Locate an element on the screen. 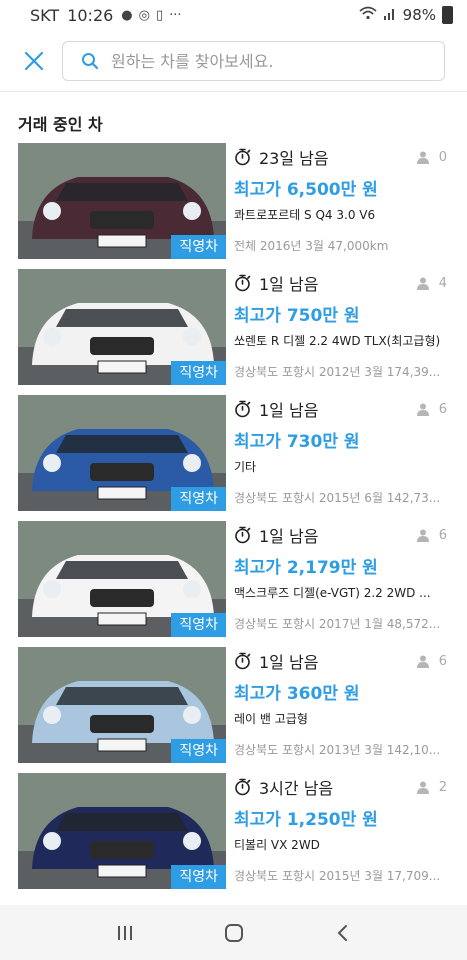 The height and width of the screenshot is (960, 467). list-item: 직영차 1일 남음 4 최고가 750만 원 쏘렌토 R 디젤 2.2 4WD is located at coordinates (233, 332).